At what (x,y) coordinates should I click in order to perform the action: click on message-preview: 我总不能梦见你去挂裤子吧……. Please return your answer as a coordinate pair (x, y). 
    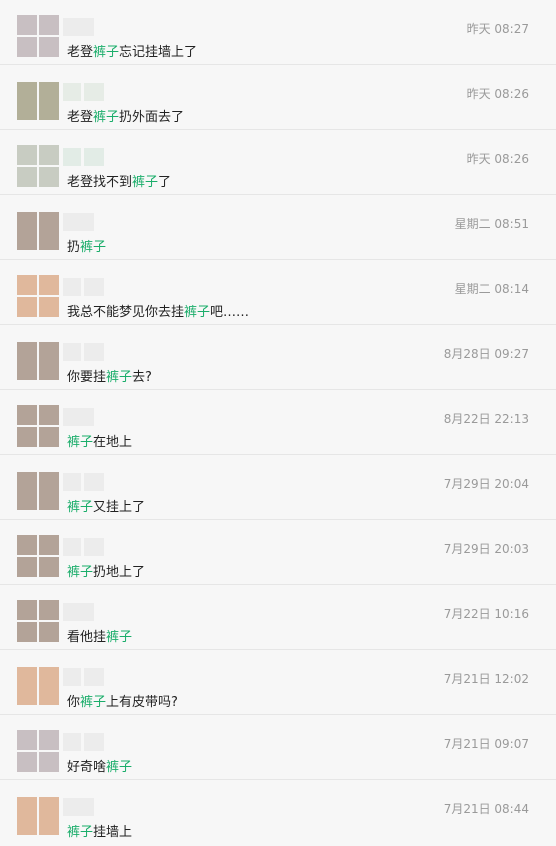
    Looking at the image, I should click on (158, 310).